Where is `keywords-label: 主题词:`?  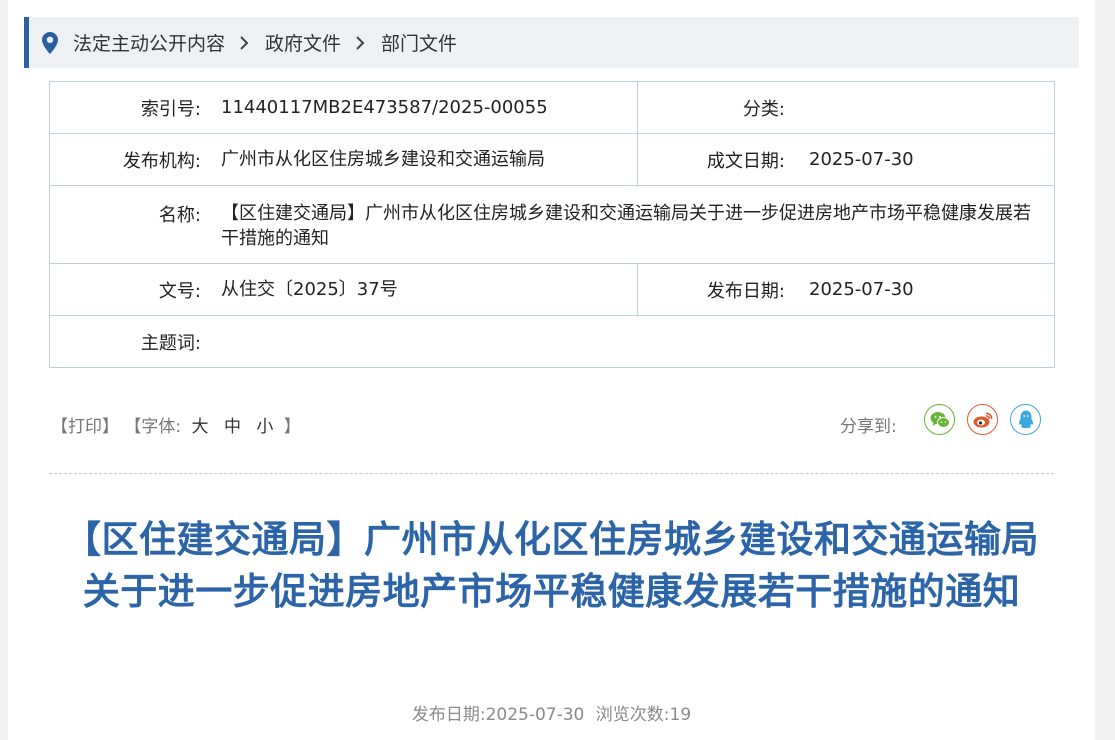
keywords-label: 主题词: is located at coordinates (170, 343).